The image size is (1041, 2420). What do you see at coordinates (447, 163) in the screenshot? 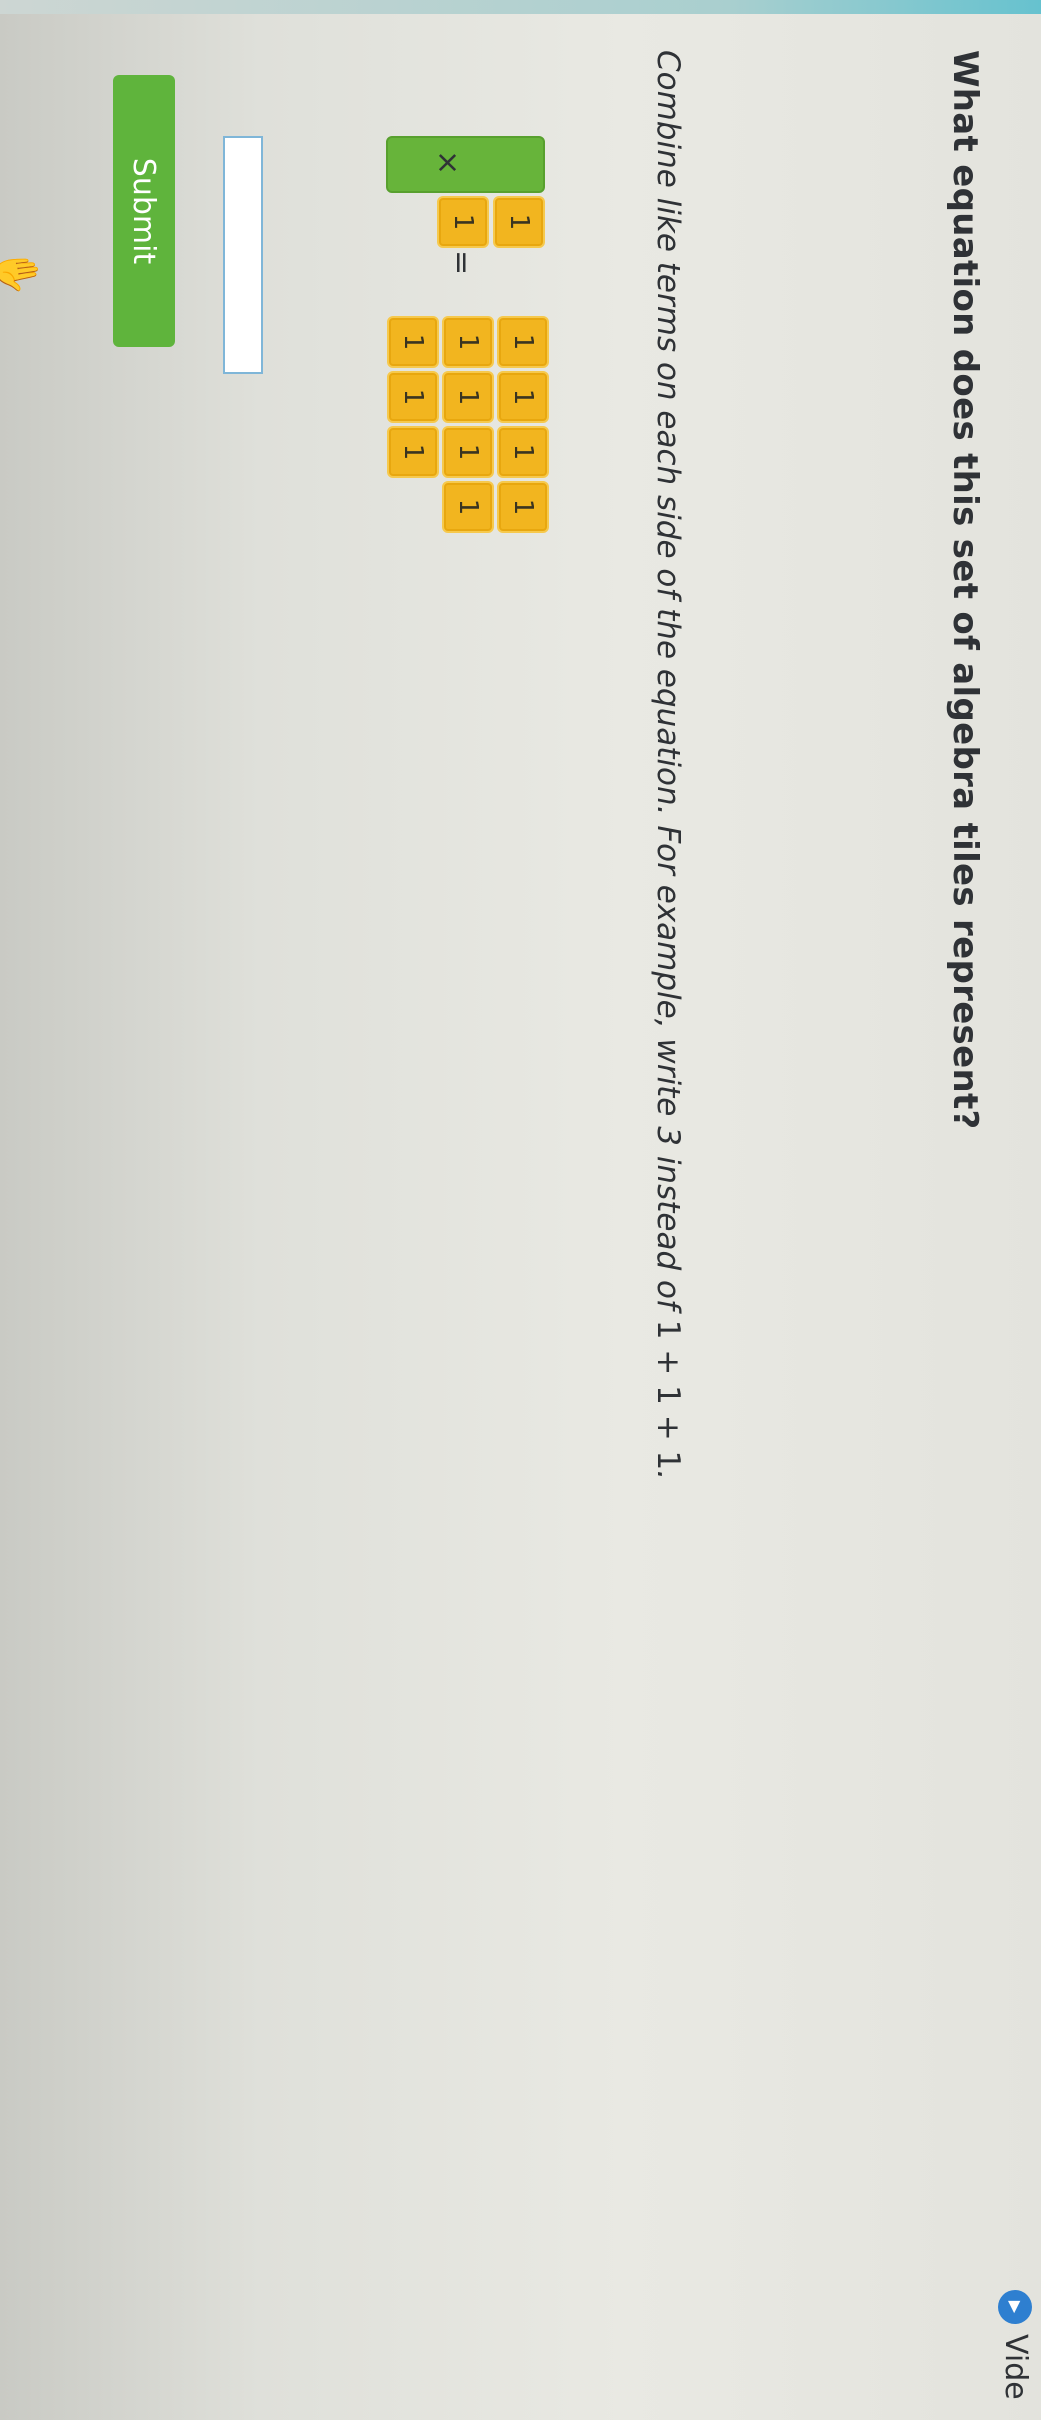
I see `multiply-symbol: ×` at bounding box center [447, 163].